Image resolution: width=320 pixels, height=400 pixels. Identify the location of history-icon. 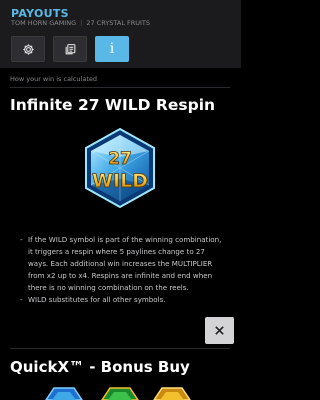
(70, 48).